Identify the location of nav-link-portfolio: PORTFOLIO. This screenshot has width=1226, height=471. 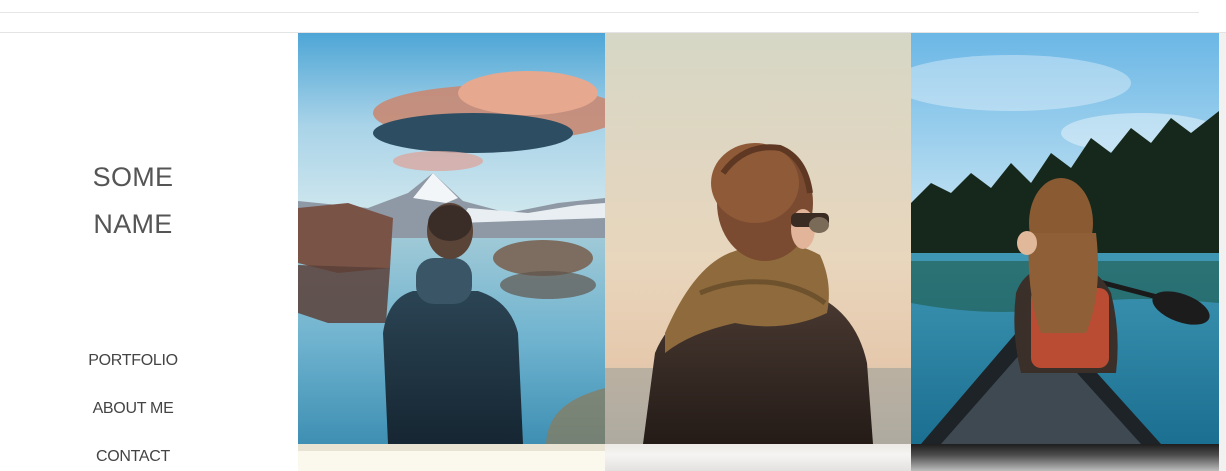
(133, 361).